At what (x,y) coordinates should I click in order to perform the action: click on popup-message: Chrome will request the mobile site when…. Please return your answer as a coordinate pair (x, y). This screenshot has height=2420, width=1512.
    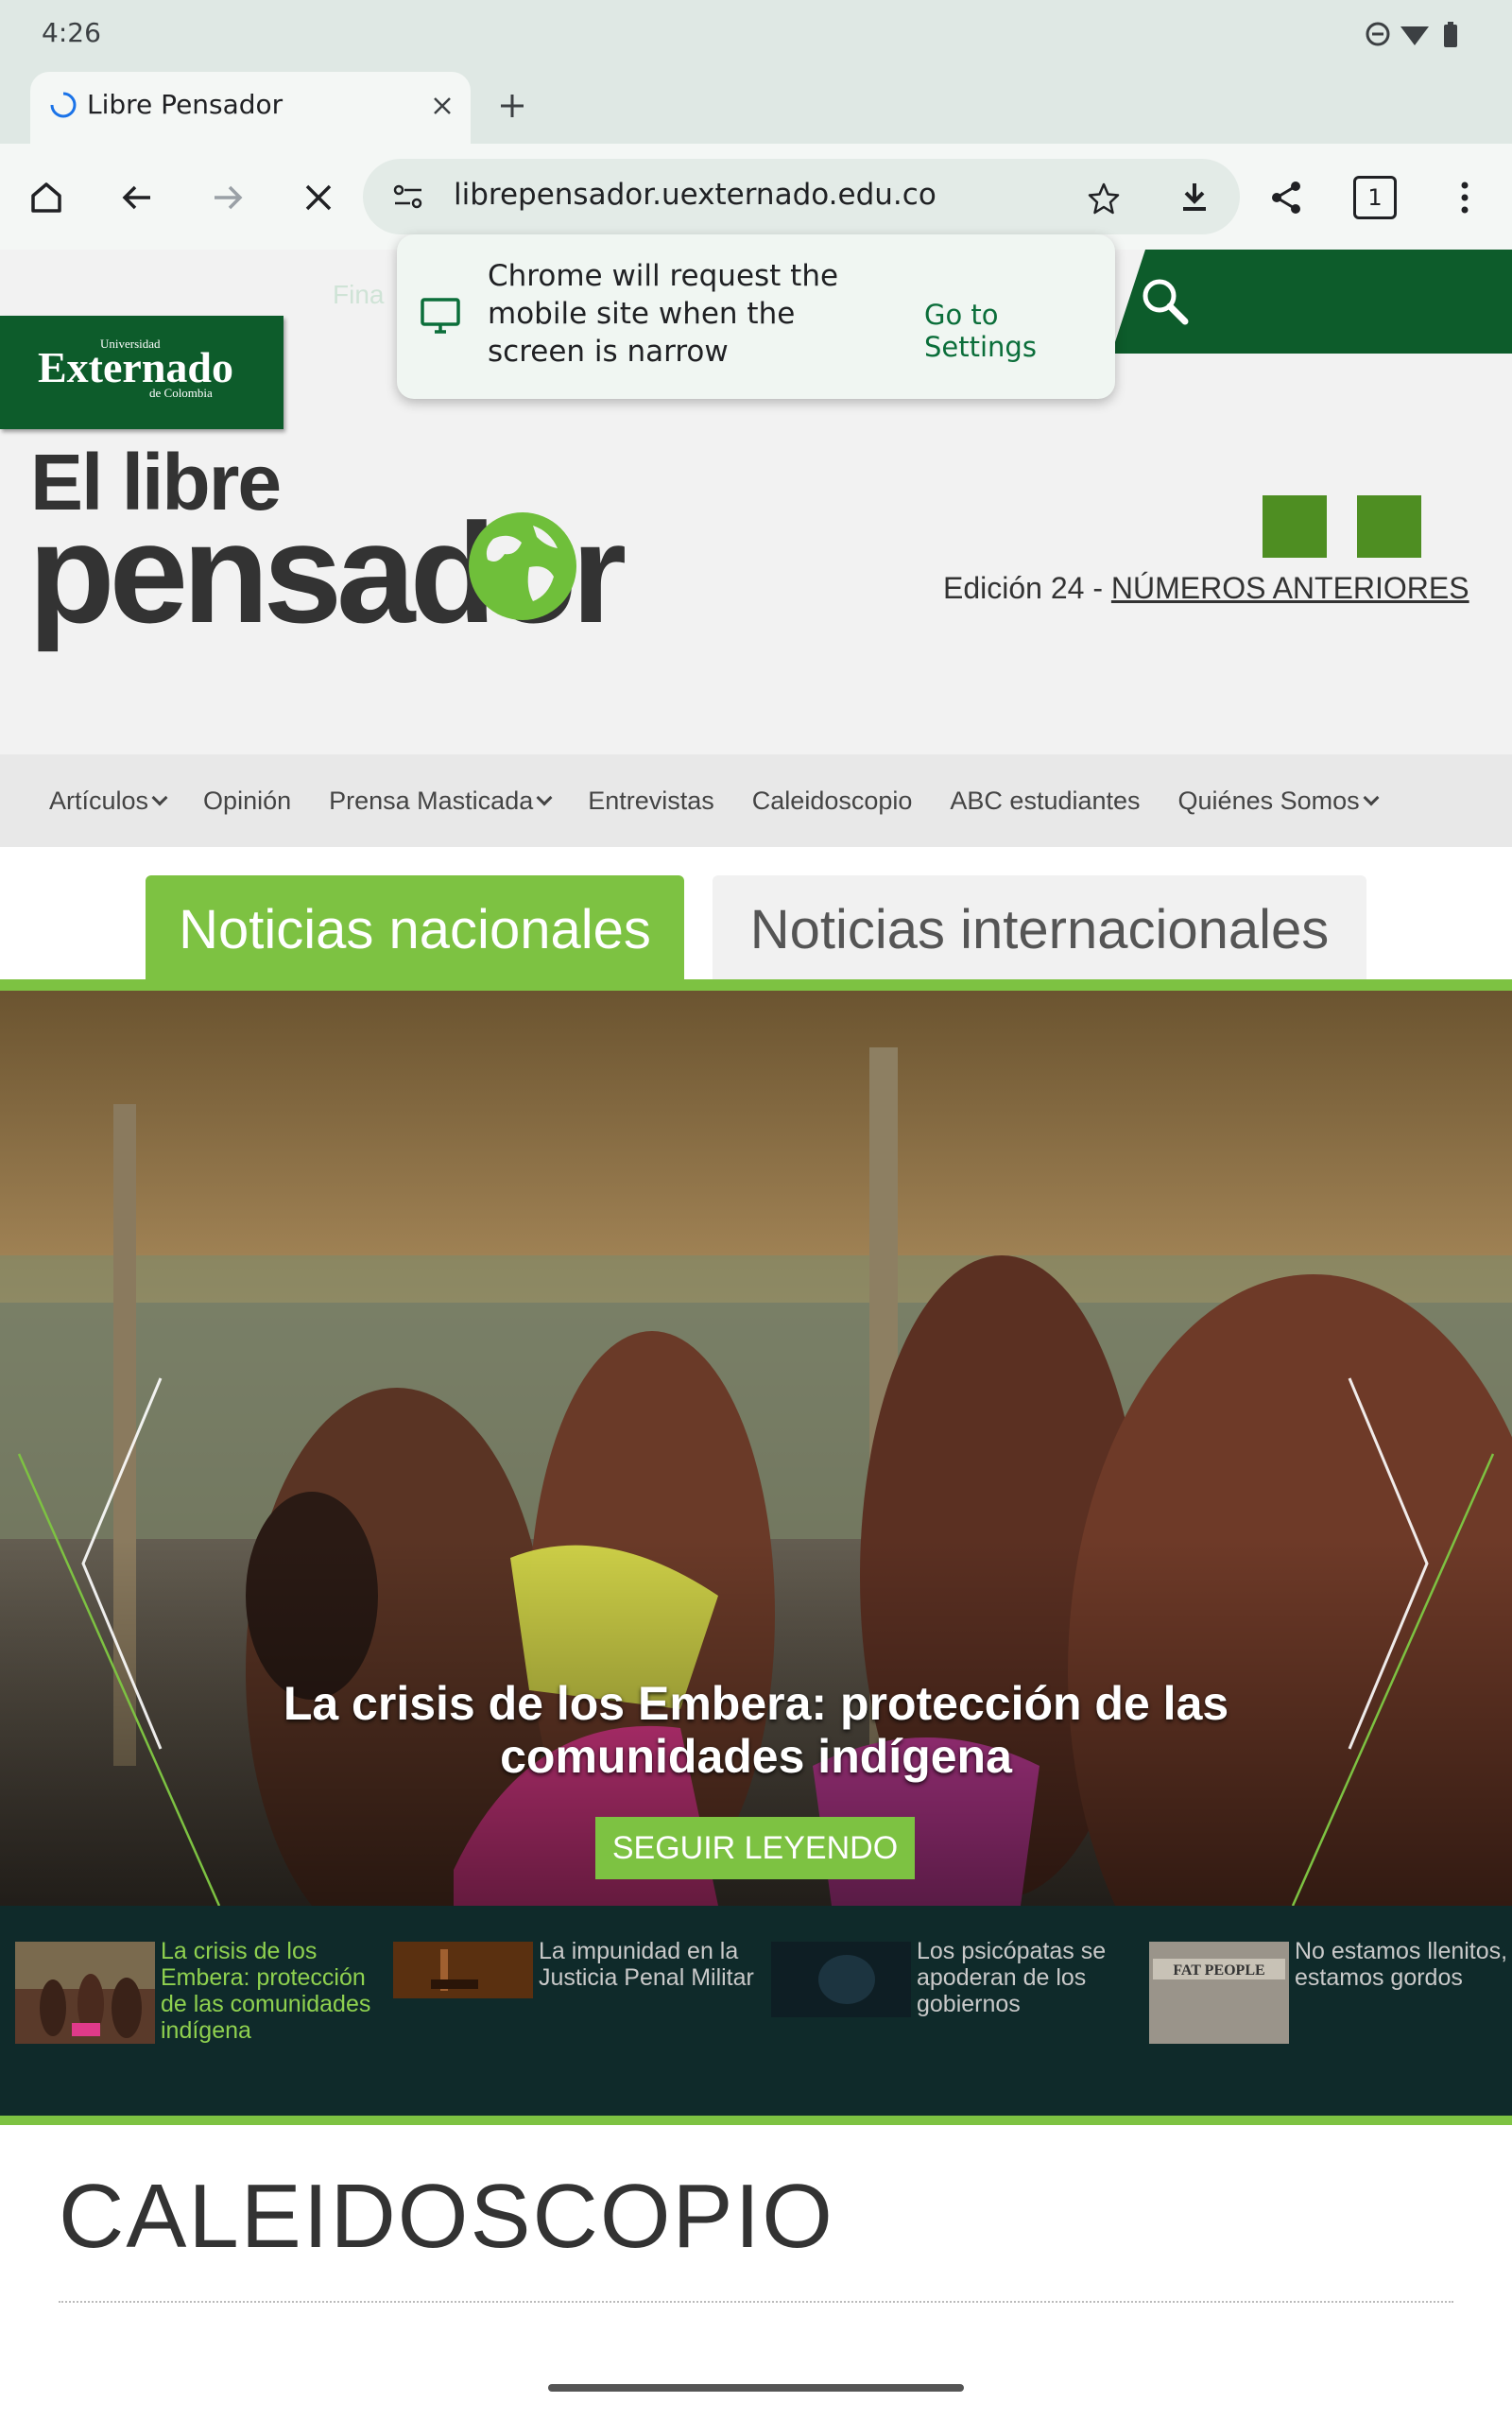
    Looking at the image, I should click on (663, 314).